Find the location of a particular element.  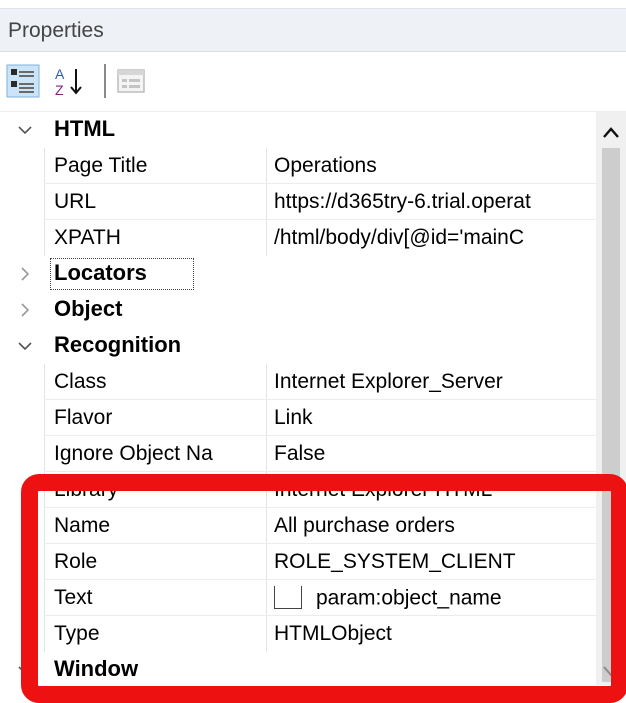

property-name: Ignore Object Na is located at coordinates (133, 453).